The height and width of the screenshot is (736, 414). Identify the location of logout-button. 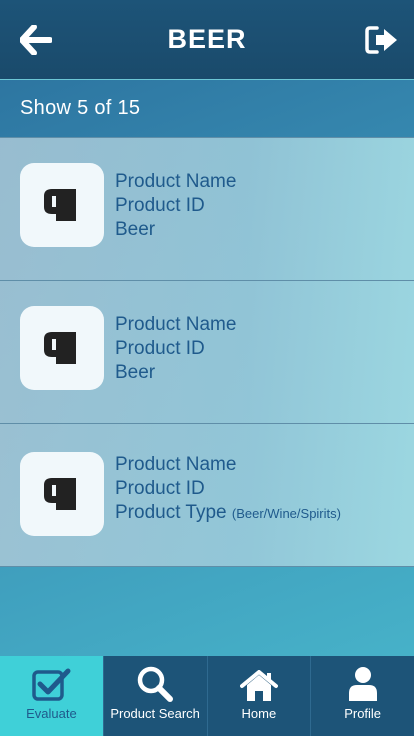
(382, 40).